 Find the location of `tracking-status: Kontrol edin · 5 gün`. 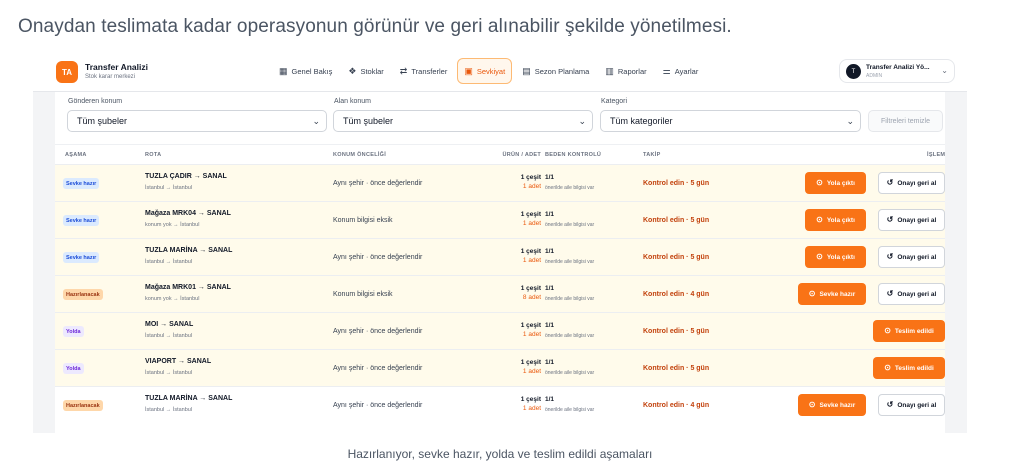

tracking-status: Kontrol edin · 5 gün is located at coordinates (676, 368).